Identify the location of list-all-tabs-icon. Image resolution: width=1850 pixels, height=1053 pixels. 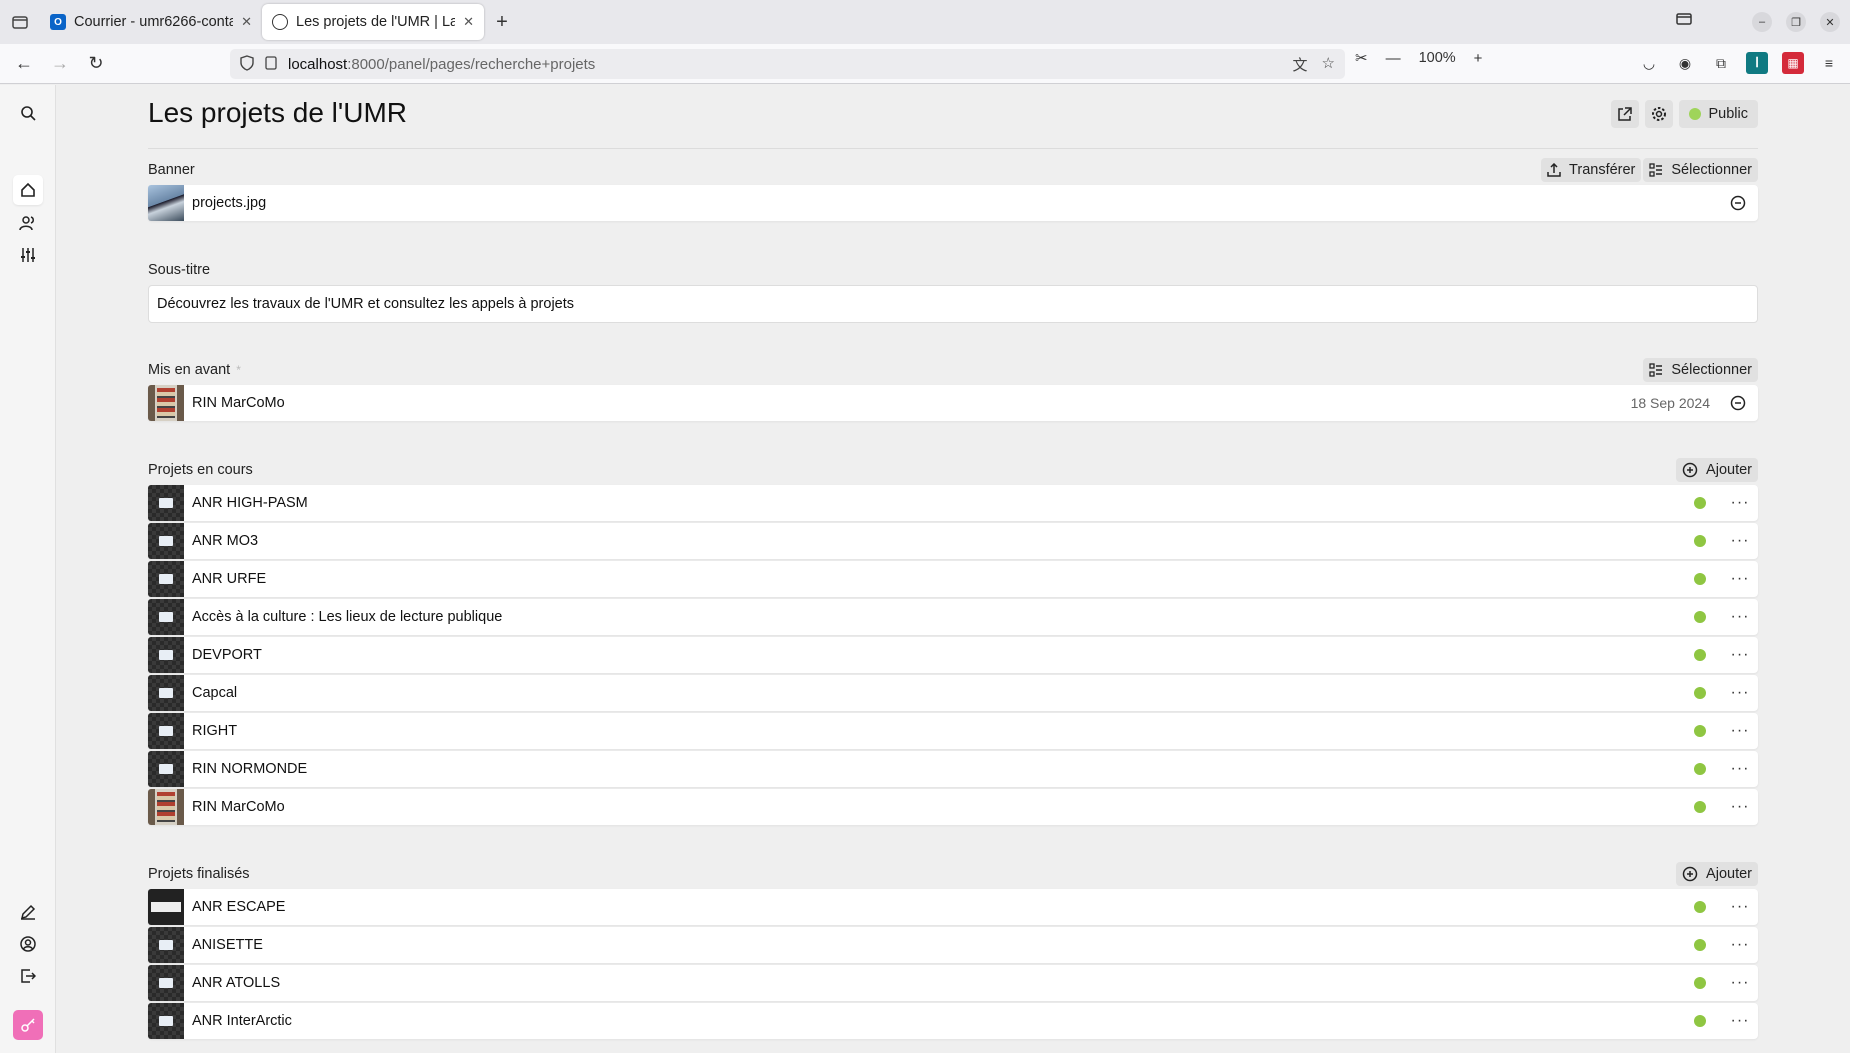
(1684, 20).